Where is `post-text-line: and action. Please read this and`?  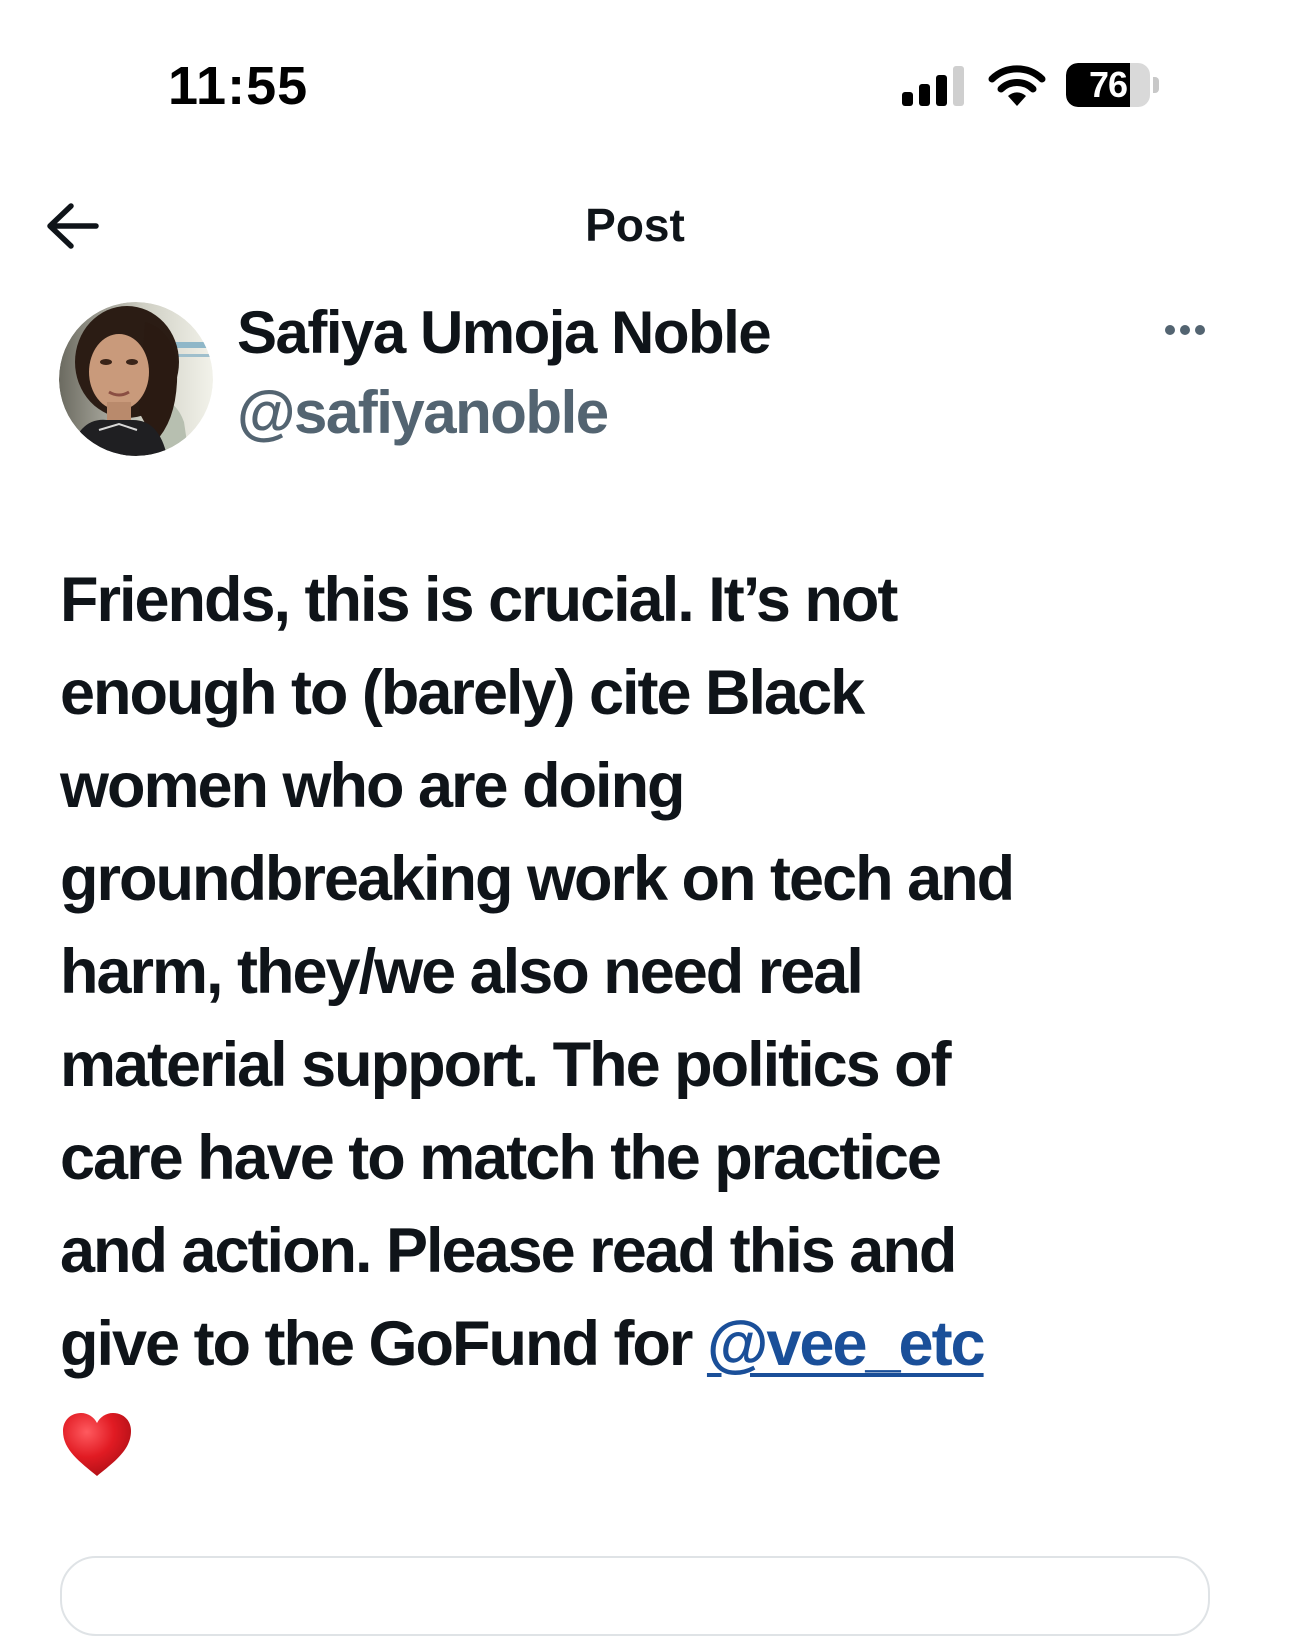
post-text-line: and action. Please read this and is located at coordinates (508, 1251).